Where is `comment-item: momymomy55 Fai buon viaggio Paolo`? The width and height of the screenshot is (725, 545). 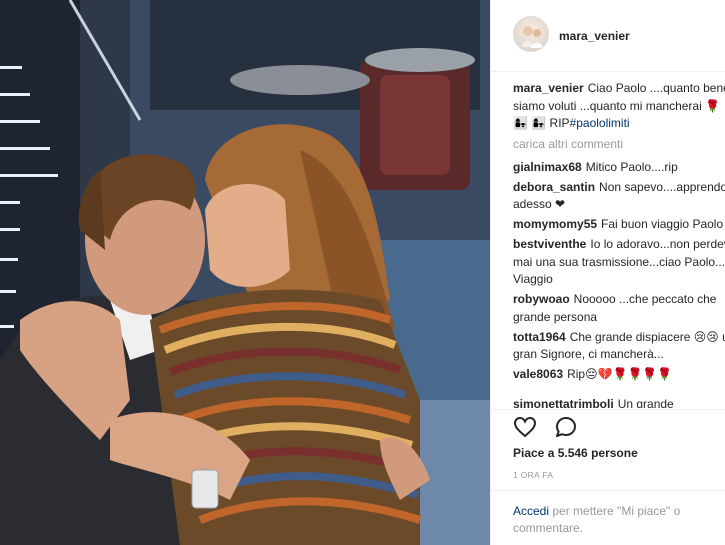 comment-item: momymomy55 Fai buon viaggio Paolo is located at coordinates (619, 225).